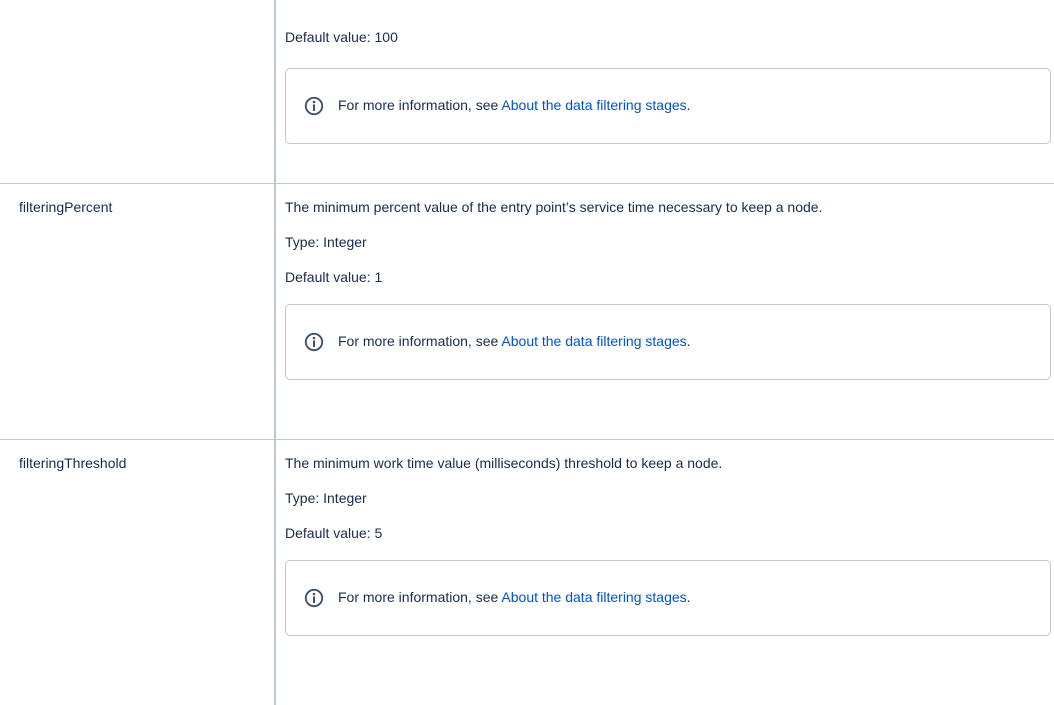 The height and width of the screenshot is (705, 1054). I want to click on parameter-name-cell: filteringThreshold, so click(137, 571).